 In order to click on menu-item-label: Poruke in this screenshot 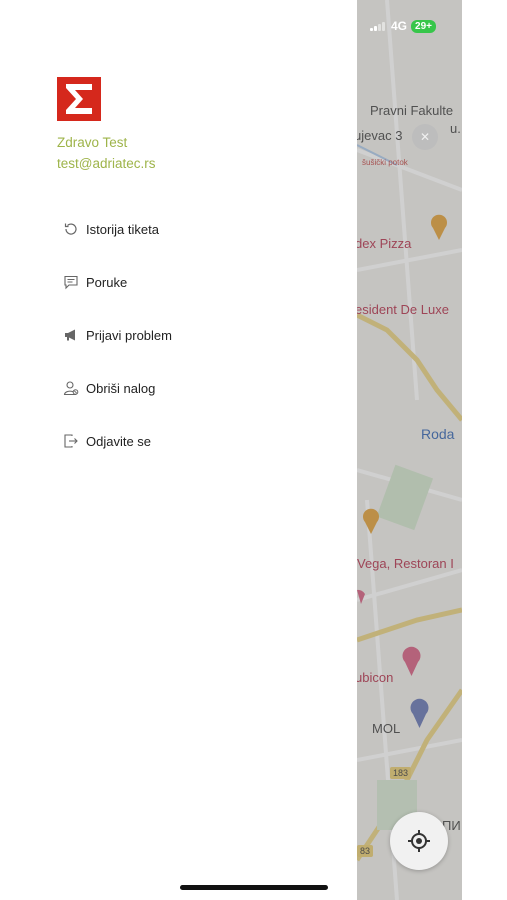, I will do `click(107, 282)`.